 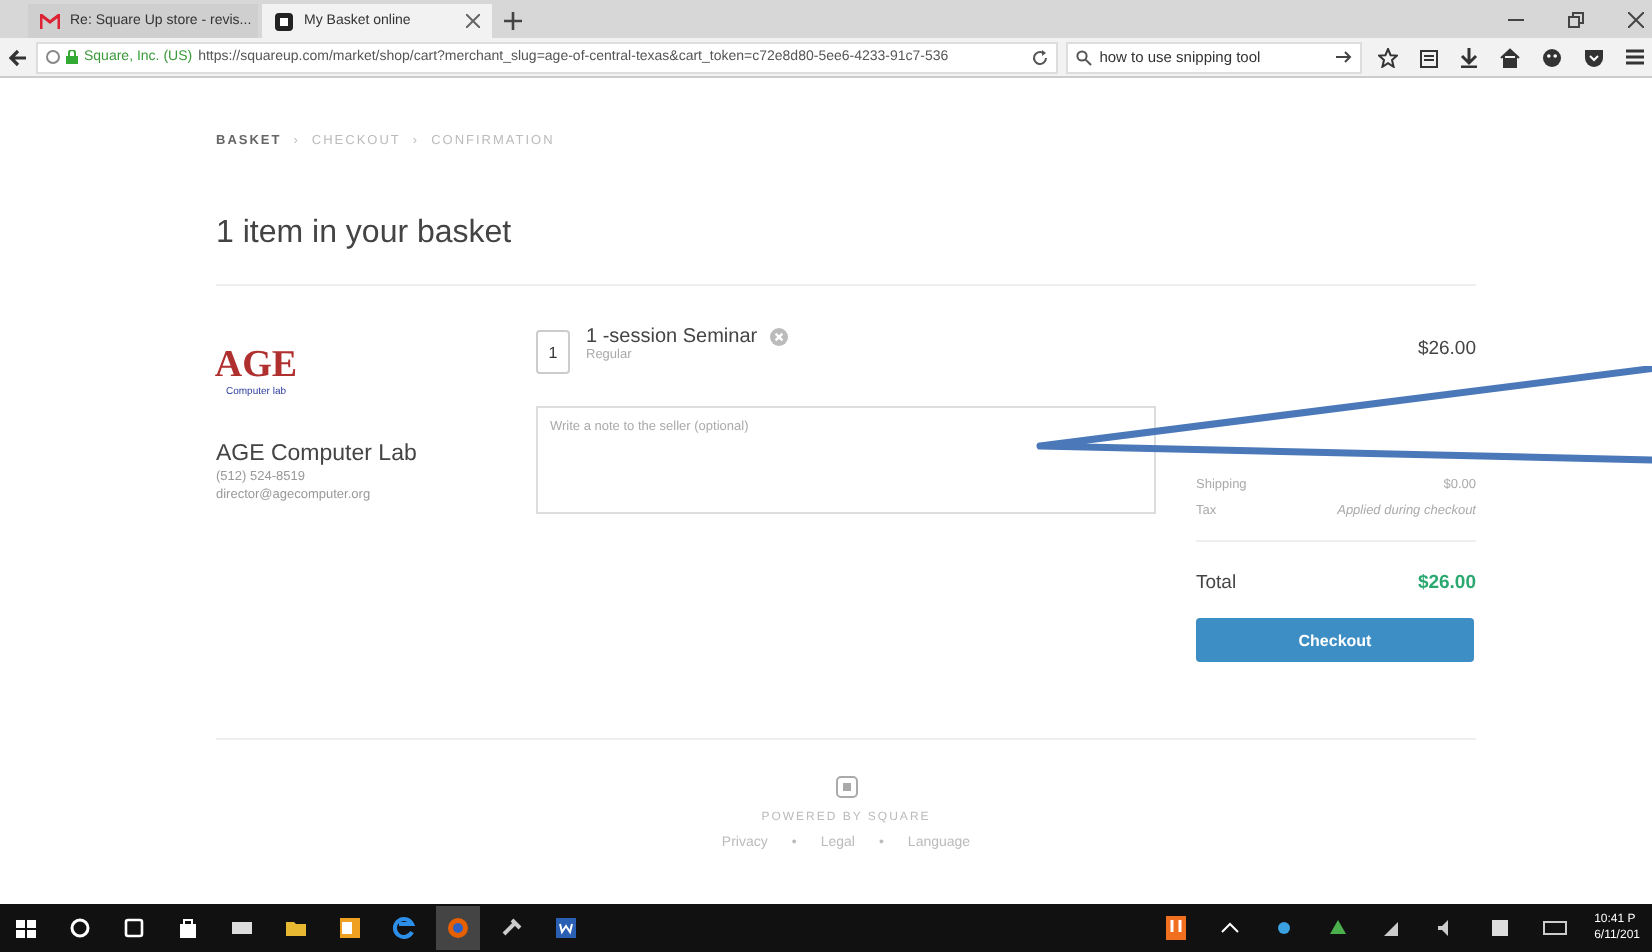 I want to click on pocket-icon, so click(x=1594, y=57).